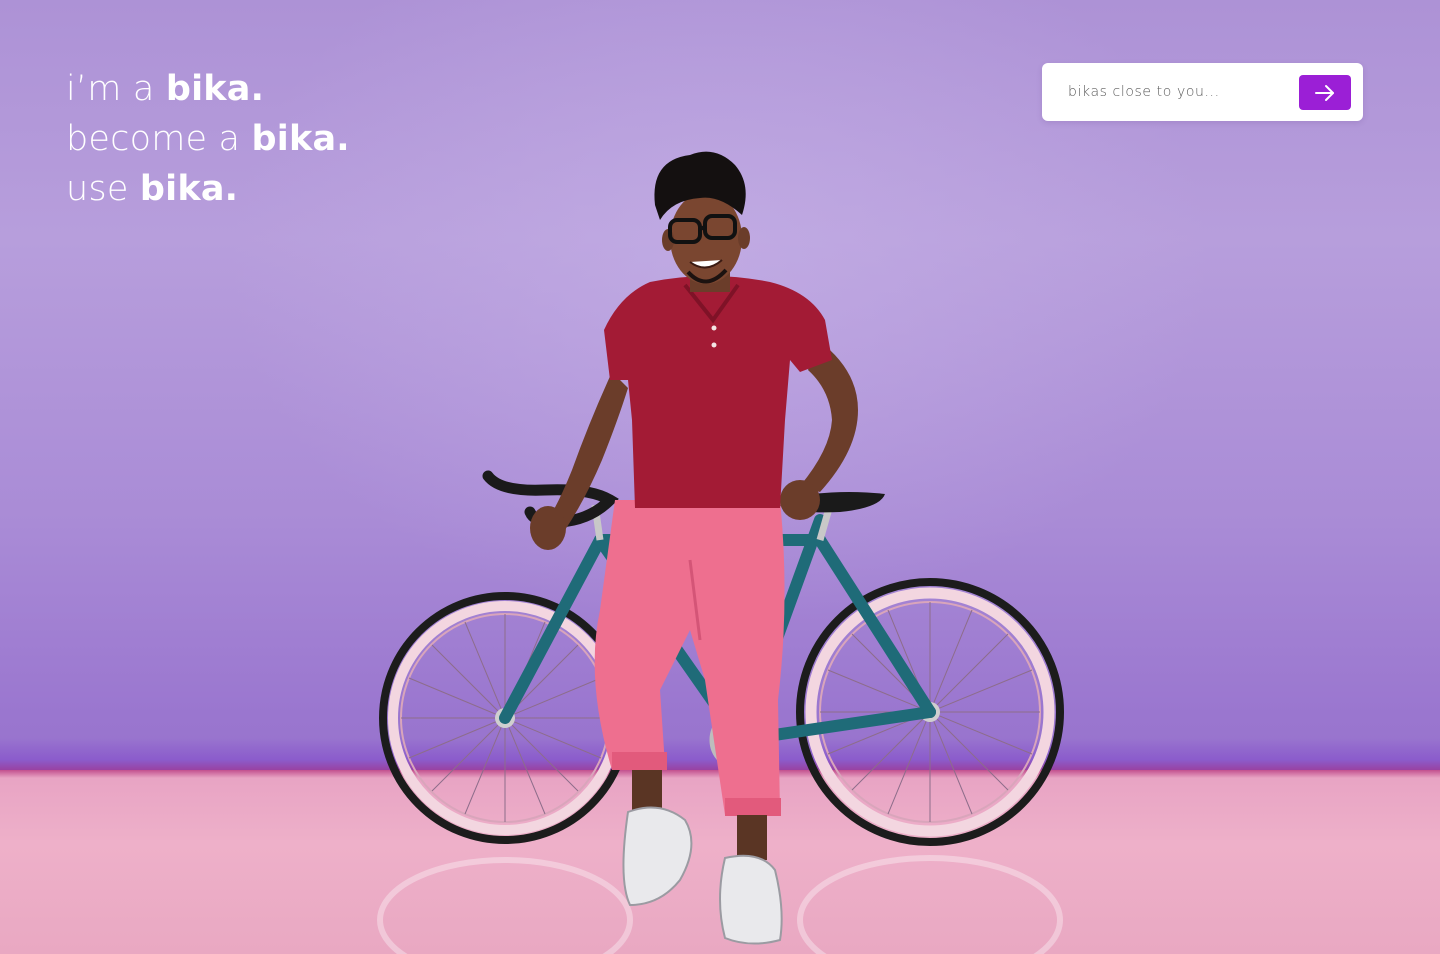 This screenshot has height=954, width=1440. I want to click on tagline-line-1: i’m a bika., so click(208, 89).